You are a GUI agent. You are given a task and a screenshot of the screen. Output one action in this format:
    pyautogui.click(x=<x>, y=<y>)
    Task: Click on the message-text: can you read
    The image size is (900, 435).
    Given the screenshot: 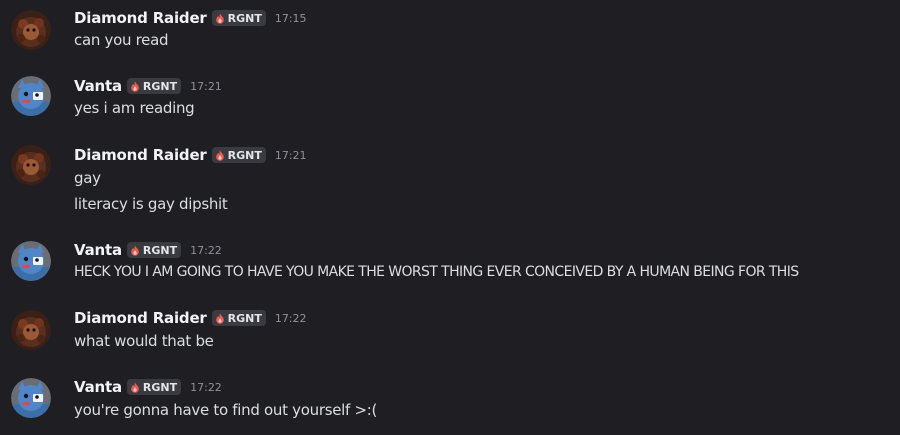 What is the action you would take?
    pyautogui.click(x=121, y=40)
    